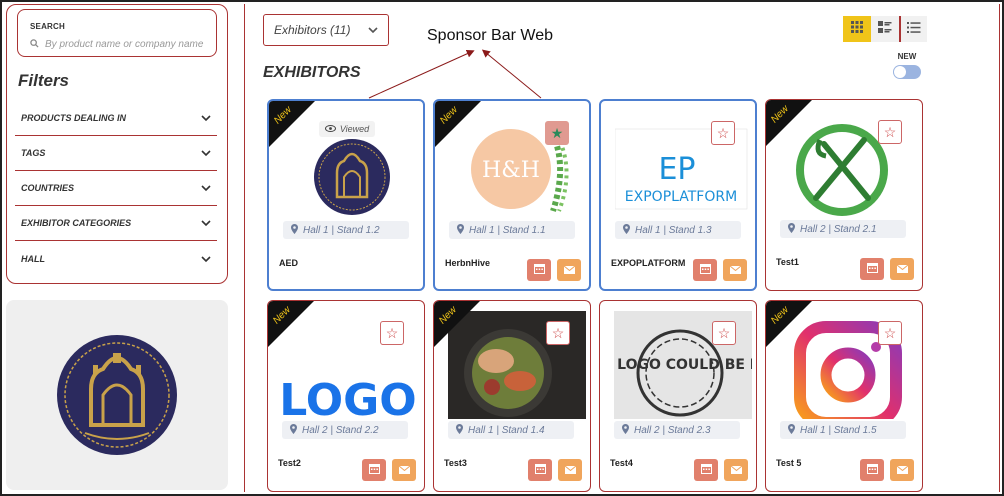 The height and width of the screenshot is (496, 1004). I want to click on exhibitor-card: New ☆ Hall 1 | Stand 1.4 Test3, so click(512, 396).